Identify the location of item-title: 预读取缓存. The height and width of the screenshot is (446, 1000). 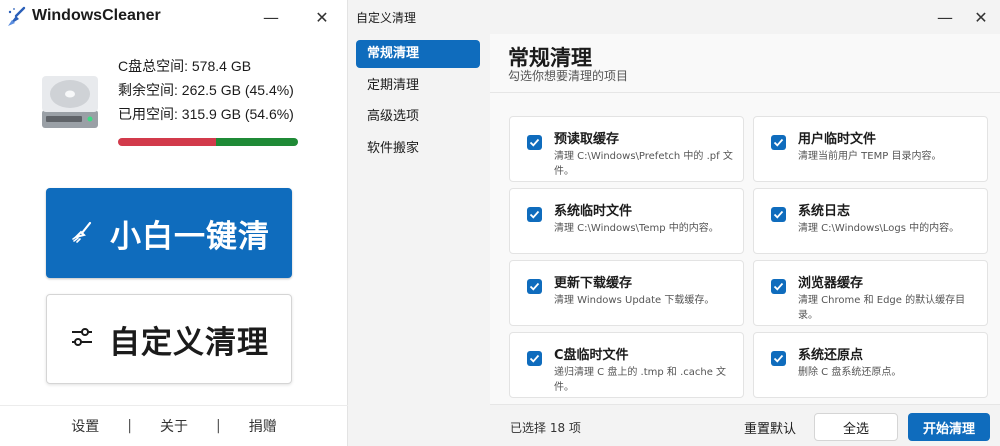
(587, 139).